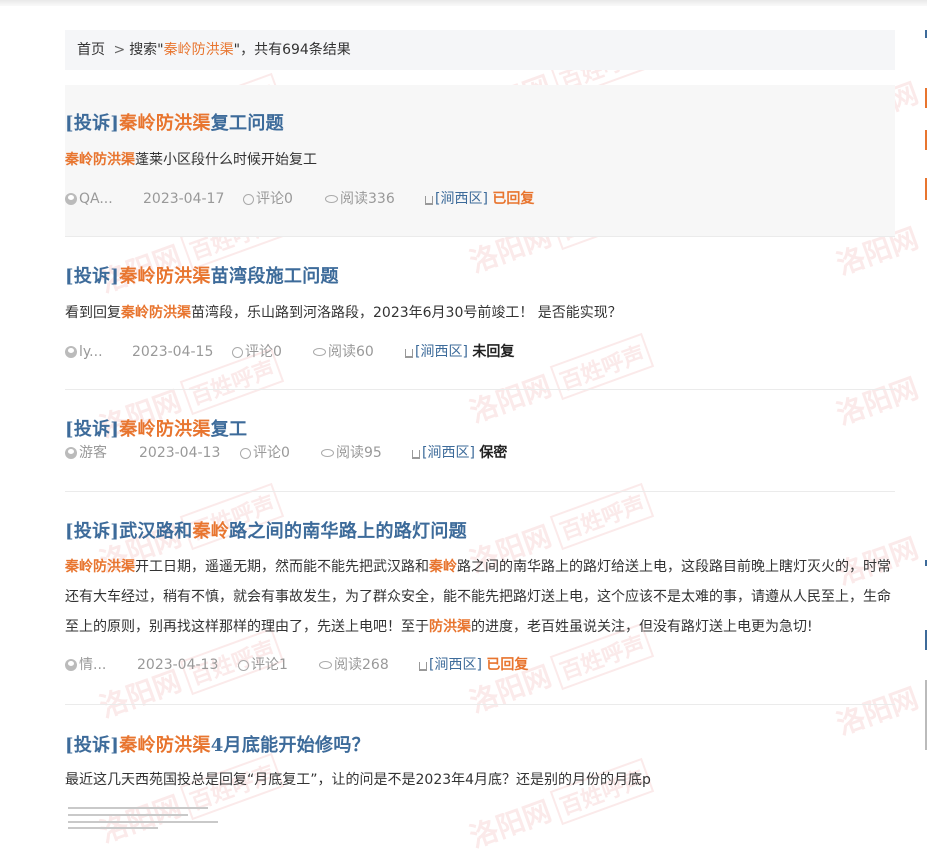 Image resolution: width=927 pixels, height=856 pixels. What do you see at coordinates (174, 122) in the screenshot?
I see `result-title-link: [投诉]秦岭防洪渠复工问题` at bounding box center [174, 122].